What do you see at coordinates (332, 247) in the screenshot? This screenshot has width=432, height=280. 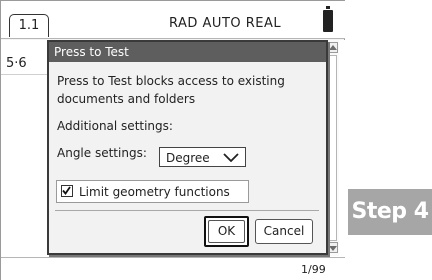 I see `scroll-down-arrow-icon` at bounding box center [332, 247].